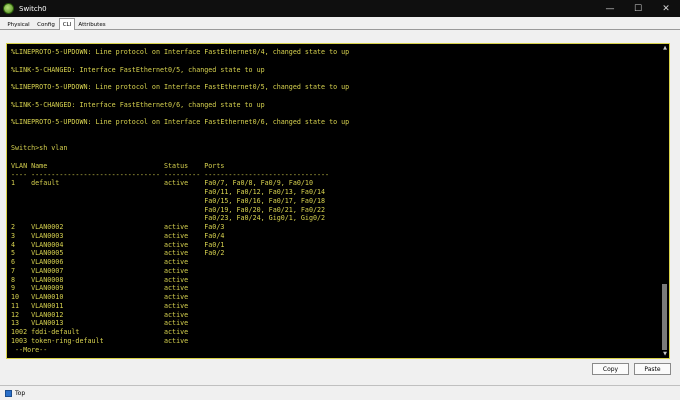 The height and width of the screenshot is (400, 680). What do you see at coordinates (8, 393) in the screenshot?
I see `top-checkbox` at bounding box center [8, 393].